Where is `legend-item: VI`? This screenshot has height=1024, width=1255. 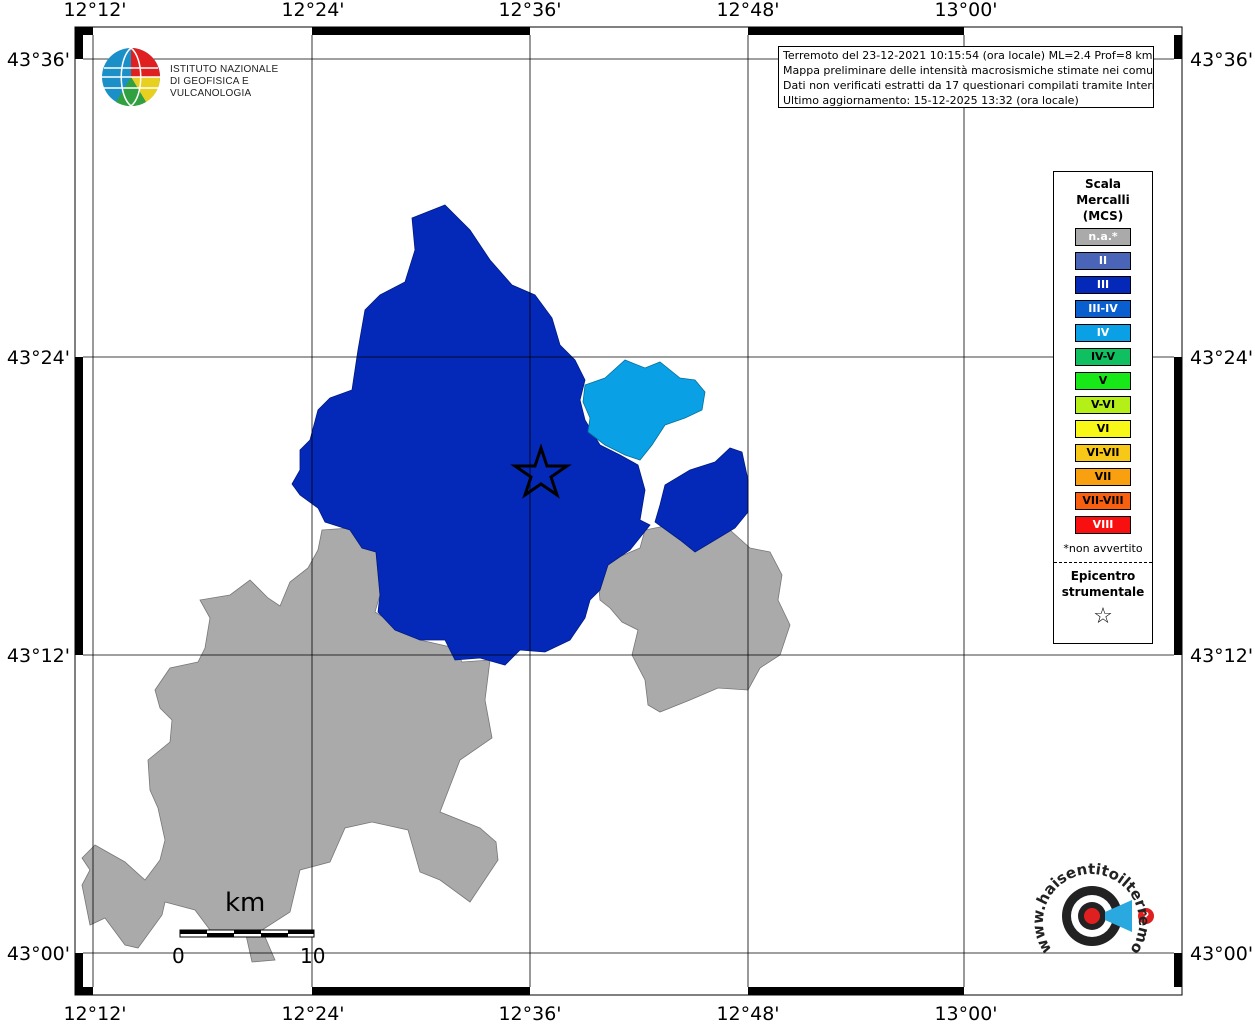 legend-item: VI is located at coordinates (1103, 429).